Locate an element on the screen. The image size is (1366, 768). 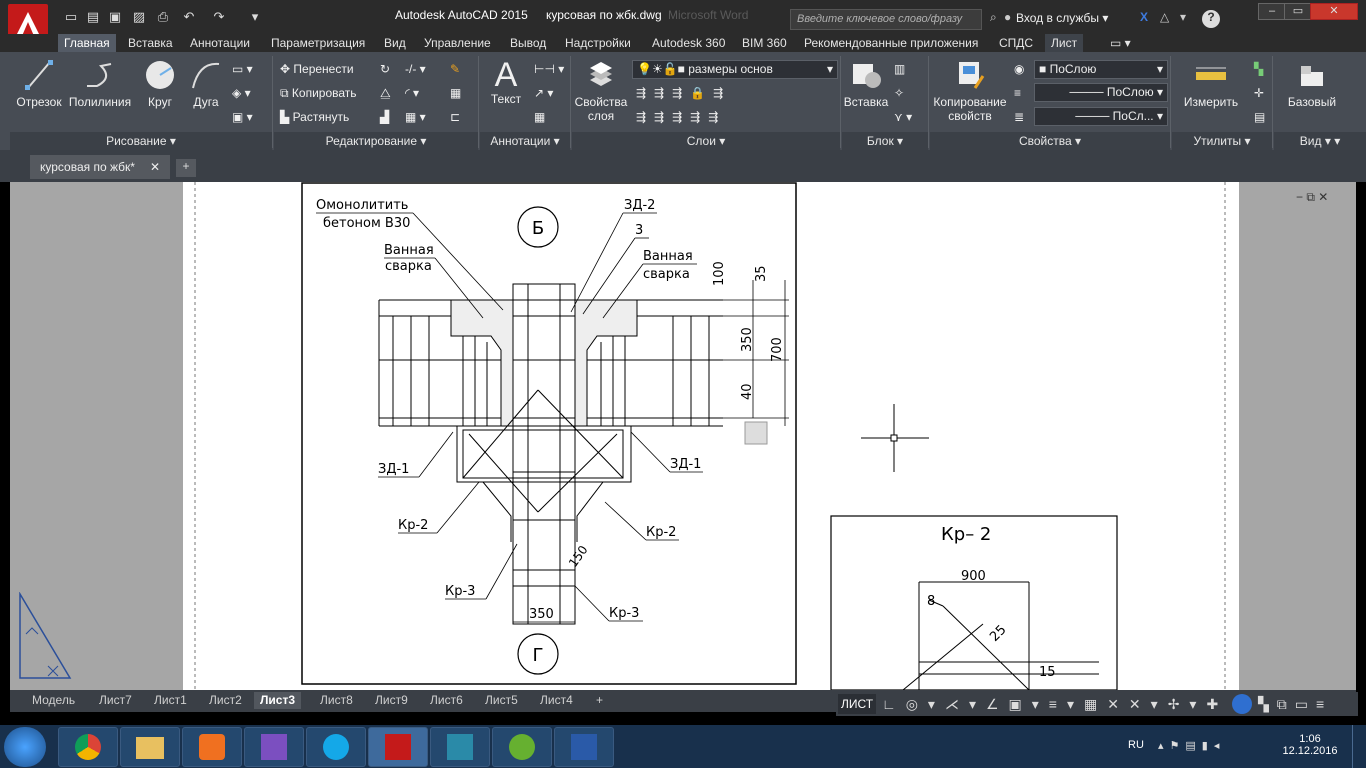
skype-taskbar-icon is located at coordinates (336, 747).